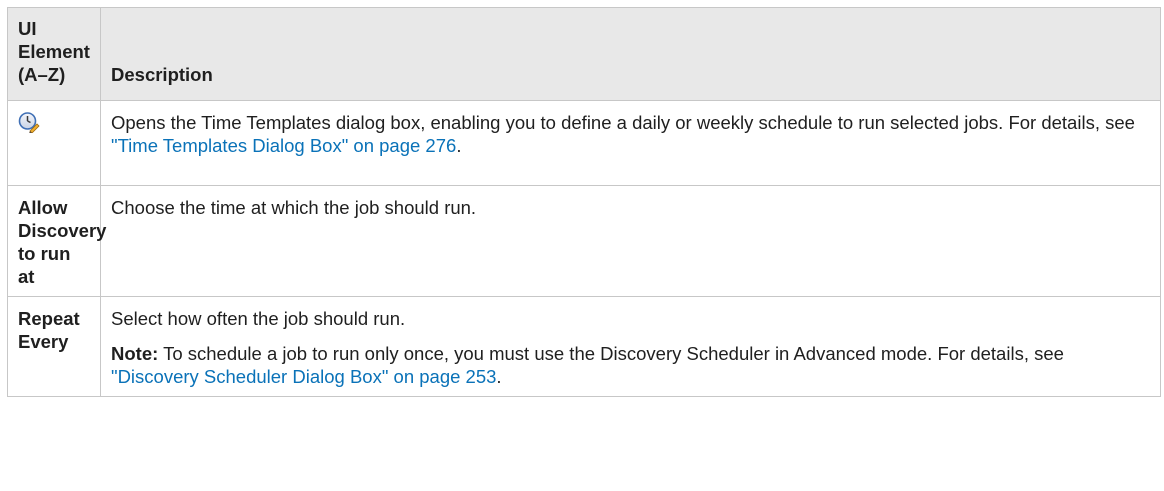 Image resolution: width=1164 pixels, height=491 pixels. I want to click on time-templates-link: "Time Templates Dialog Box" on page 276, so click(283, 145).